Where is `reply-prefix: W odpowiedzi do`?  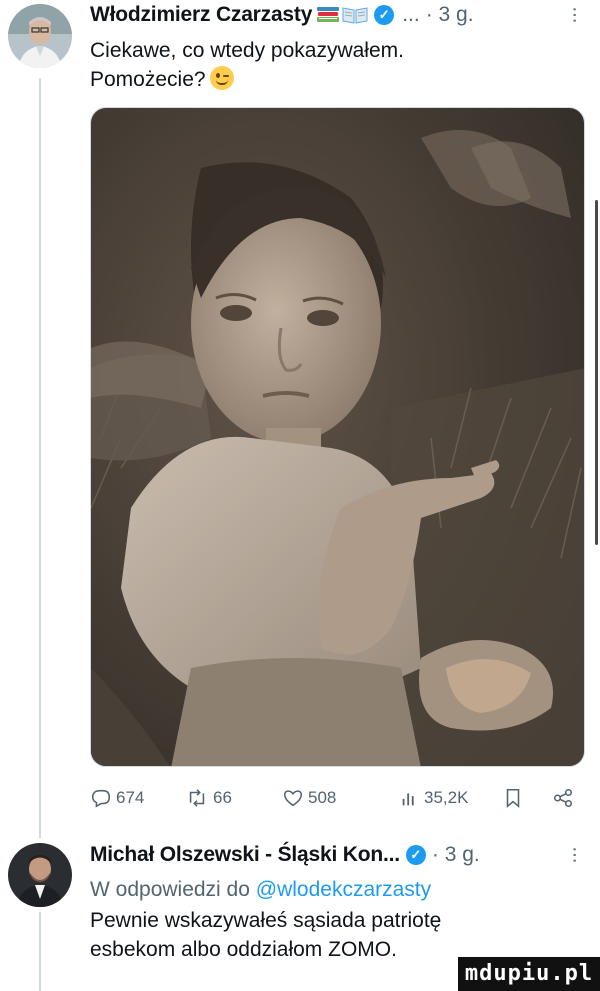
reply-prefix: W odpowiedzi do is located at coordinates (173, 889).